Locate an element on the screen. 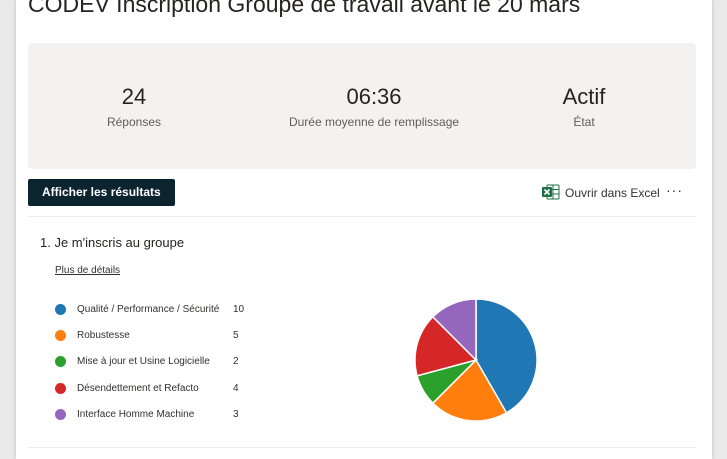 Image resolution: width=727 pixels, height=459 pixels. stat-status-value: Actif is located at coordinates (584, 96).